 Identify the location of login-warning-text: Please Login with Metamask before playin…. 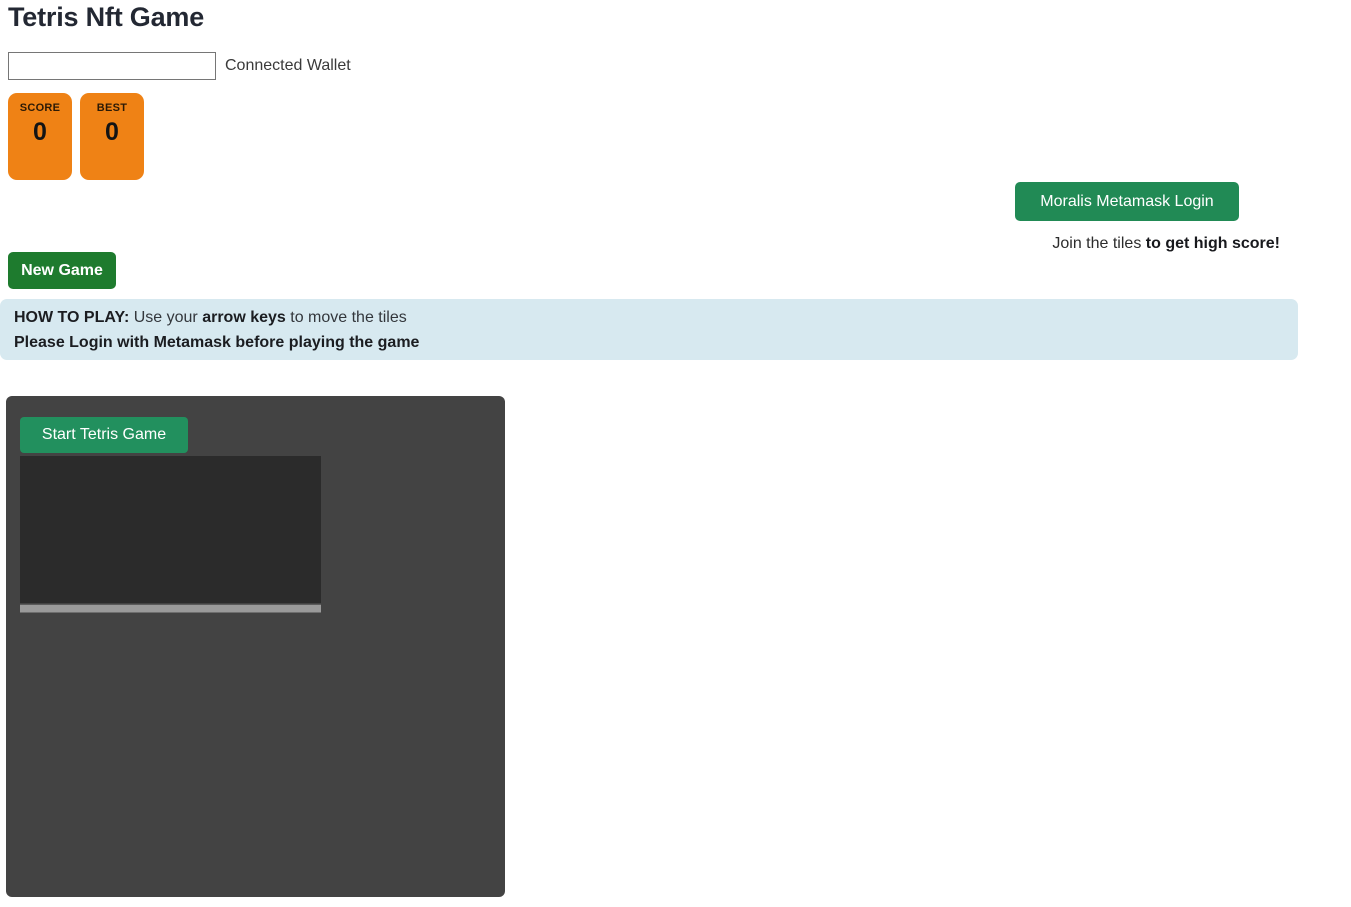
(217, 342).